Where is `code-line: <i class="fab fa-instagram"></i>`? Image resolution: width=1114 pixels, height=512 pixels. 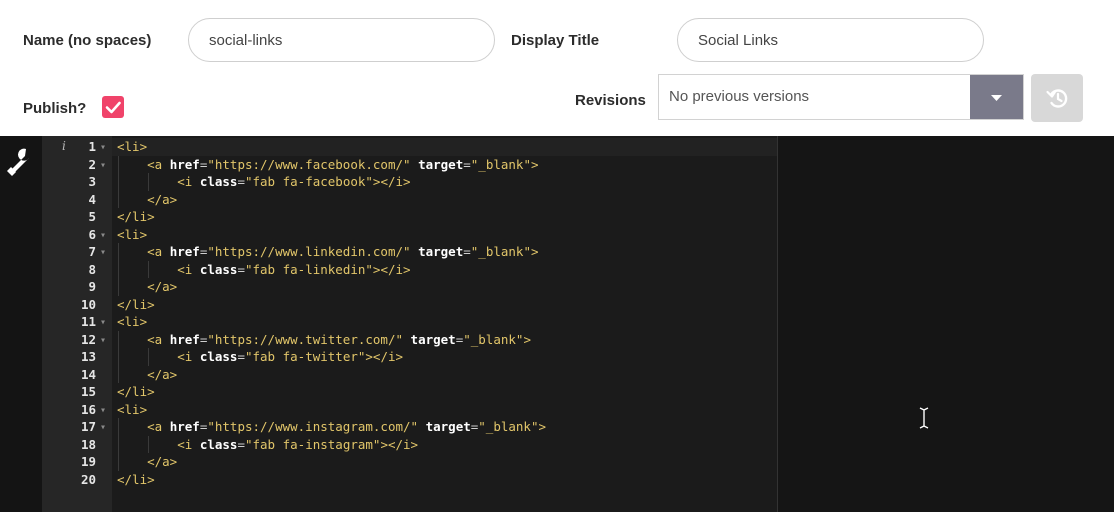
code-line: <i class="fab fa-instagram"></i> is located at coordinates (267, 445).